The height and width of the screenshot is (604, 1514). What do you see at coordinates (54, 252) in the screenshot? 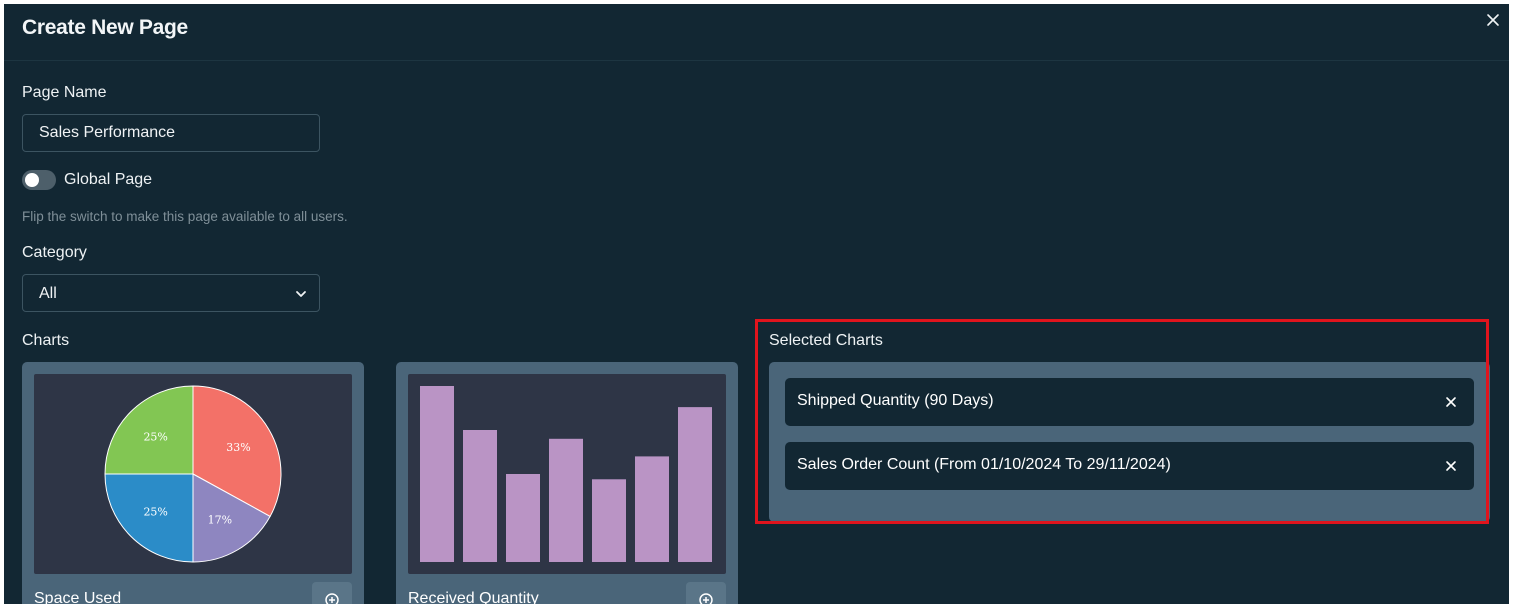
I see `category-label: Category` at bounding box center [54, 252].